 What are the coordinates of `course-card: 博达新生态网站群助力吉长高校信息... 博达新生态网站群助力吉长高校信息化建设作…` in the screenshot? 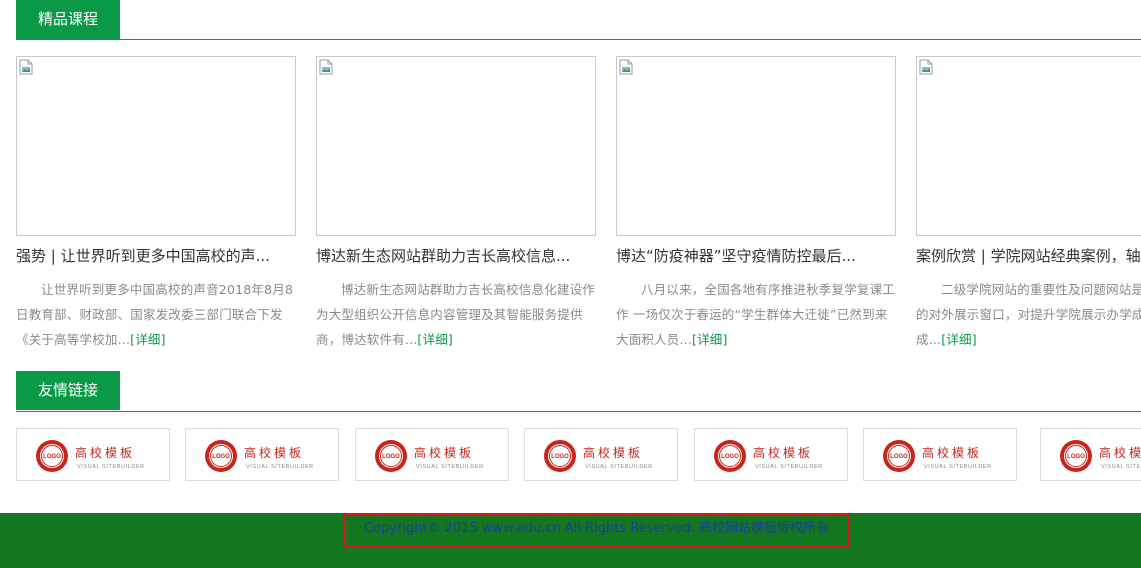 It's located at (456, 206).